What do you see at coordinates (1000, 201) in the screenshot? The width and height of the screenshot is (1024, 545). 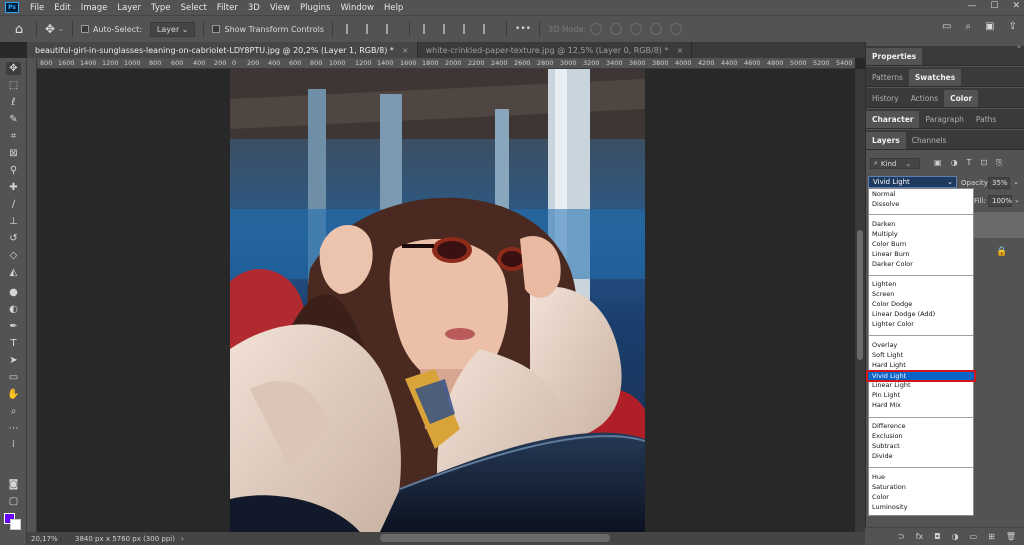 I see `fill-input: 100%` at bounding box center [1000, 201].